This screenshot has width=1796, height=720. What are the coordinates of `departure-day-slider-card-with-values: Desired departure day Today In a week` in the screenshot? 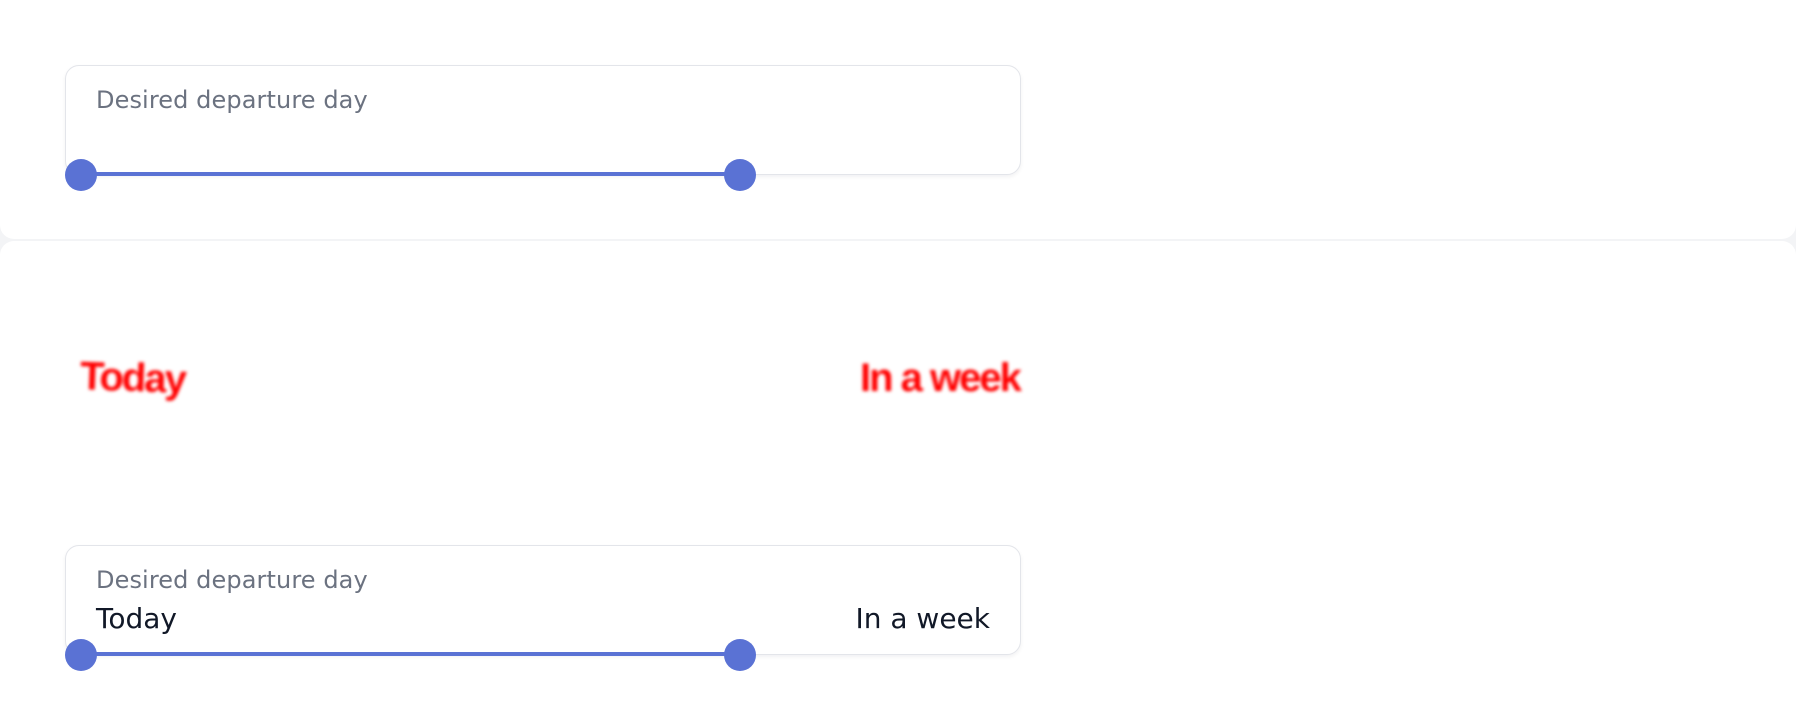 It's located at (543, 608).